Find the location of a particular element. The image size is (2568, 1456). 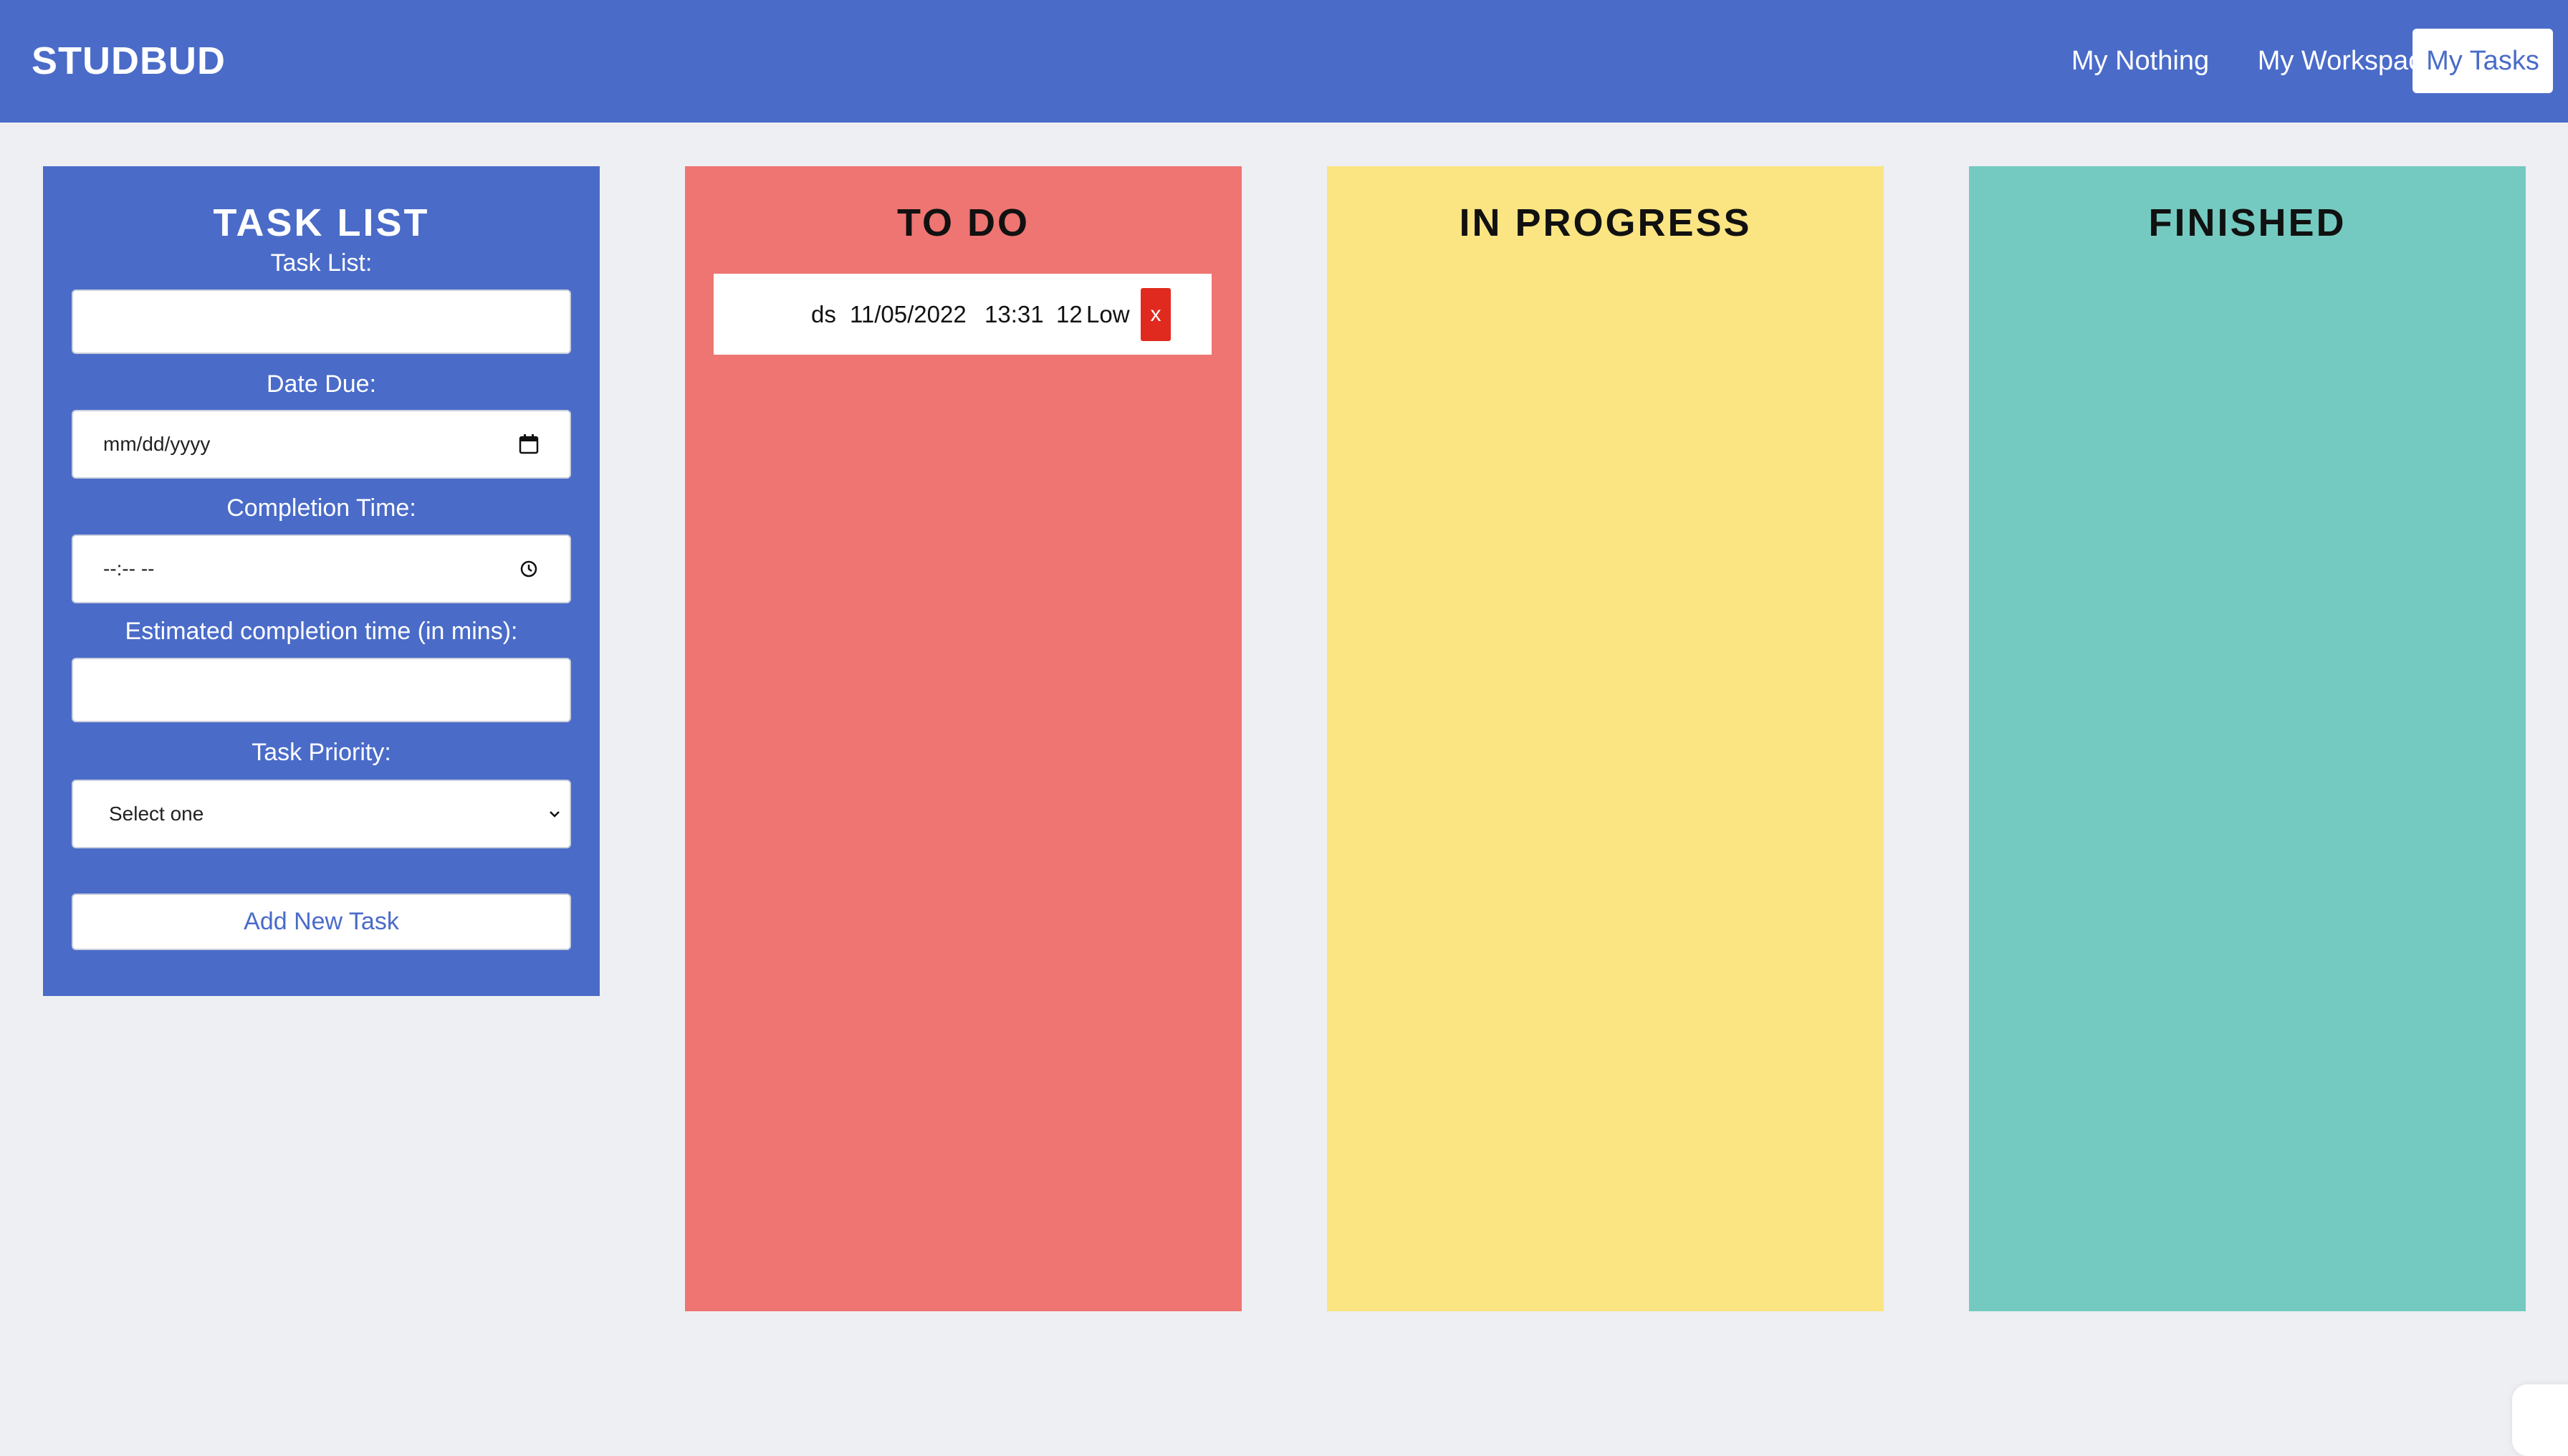

in-progress-title: IN PROGRESS is located at coordinates (1605, 222).